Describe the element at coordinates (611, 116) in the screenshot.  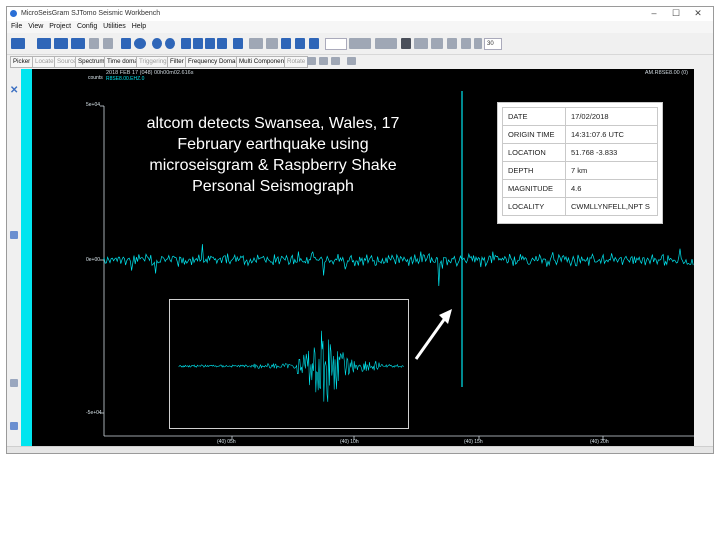
I see `info-value: 17/02/2018` at that location.